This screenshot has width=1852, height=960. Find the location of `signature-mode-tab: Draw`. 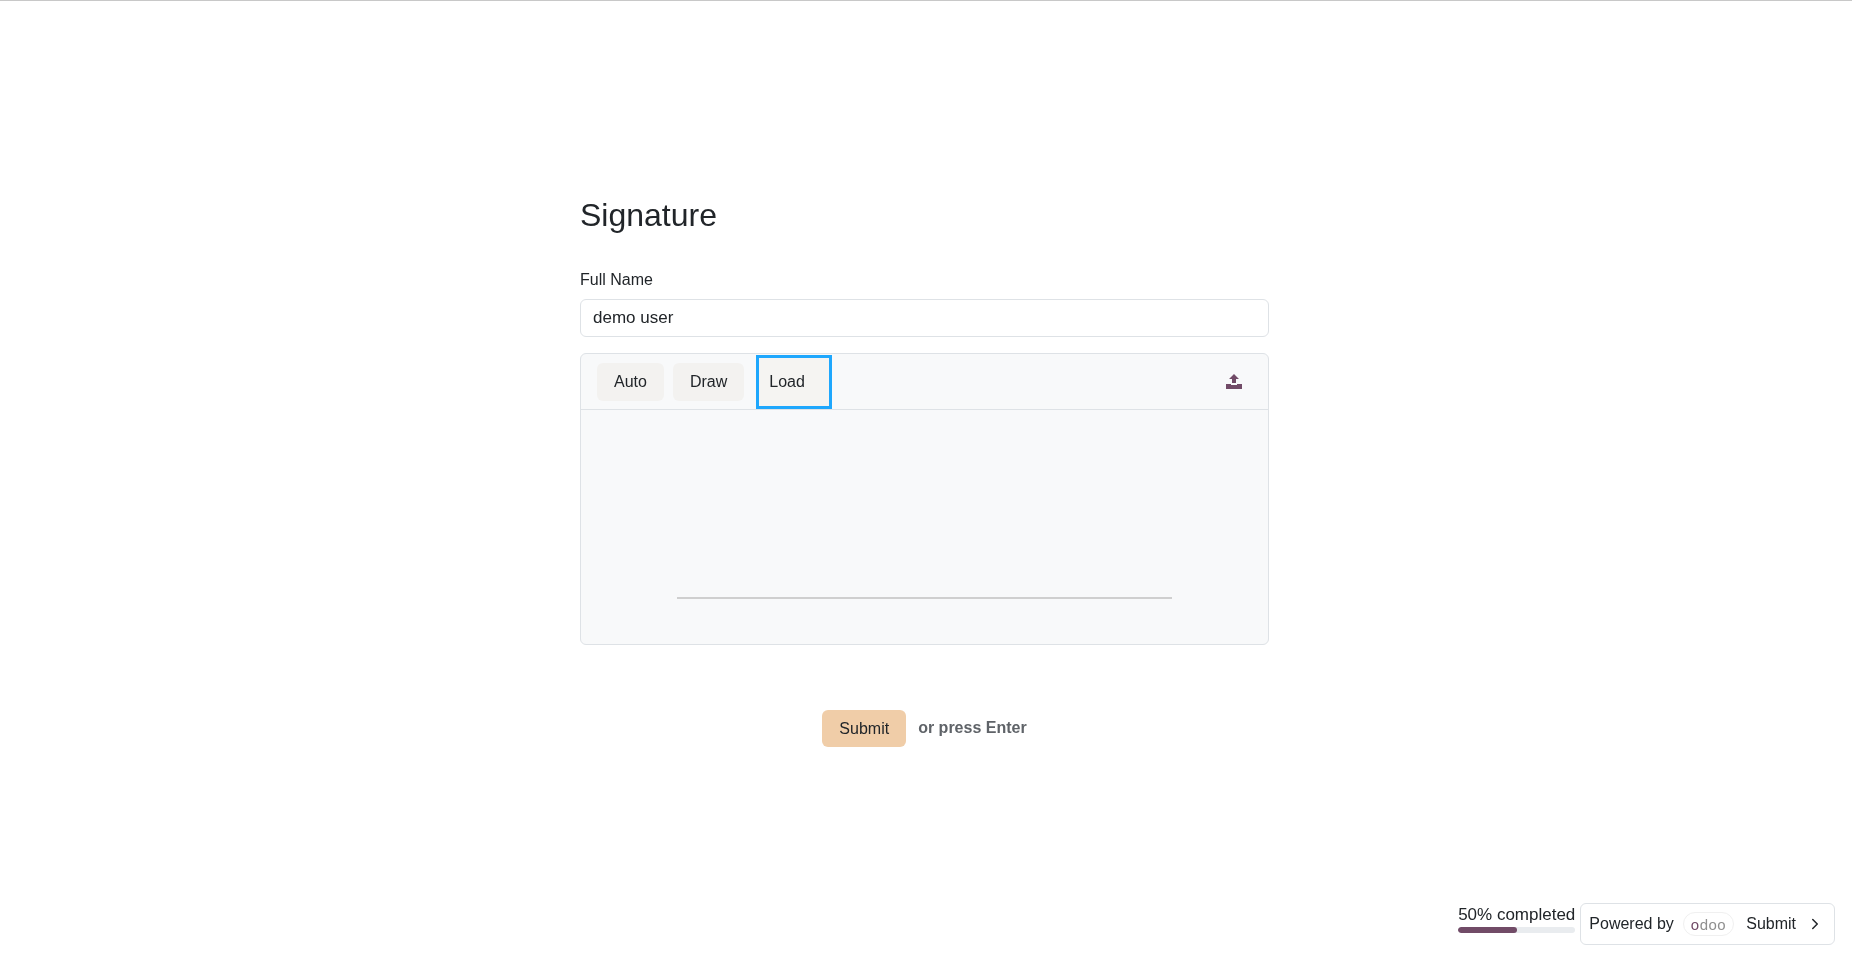

signature-mode-tab: Draw is located at coordinates (708, 381).